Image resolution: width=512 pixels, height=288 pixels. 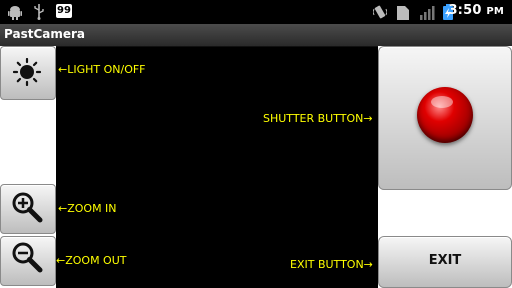 I want to click on battery-level-badge: 99, so click(x=64, y=11).